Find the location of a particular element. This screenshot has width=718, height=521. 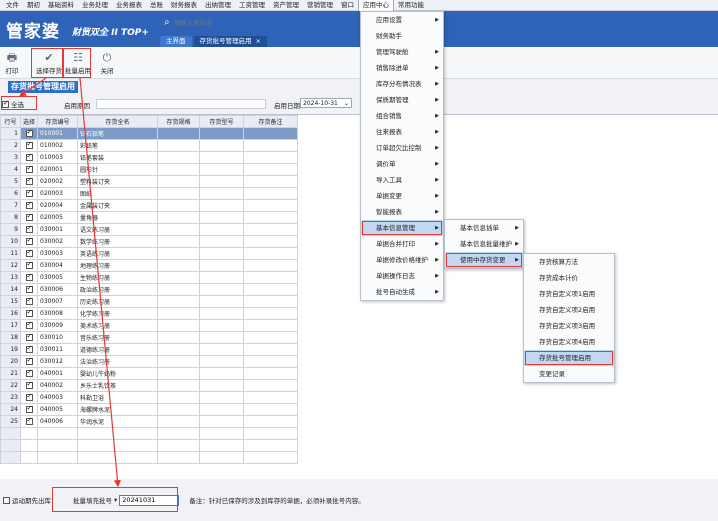

menu-item: 单据操作日志 ▶ is located at coordinates (402, 276).